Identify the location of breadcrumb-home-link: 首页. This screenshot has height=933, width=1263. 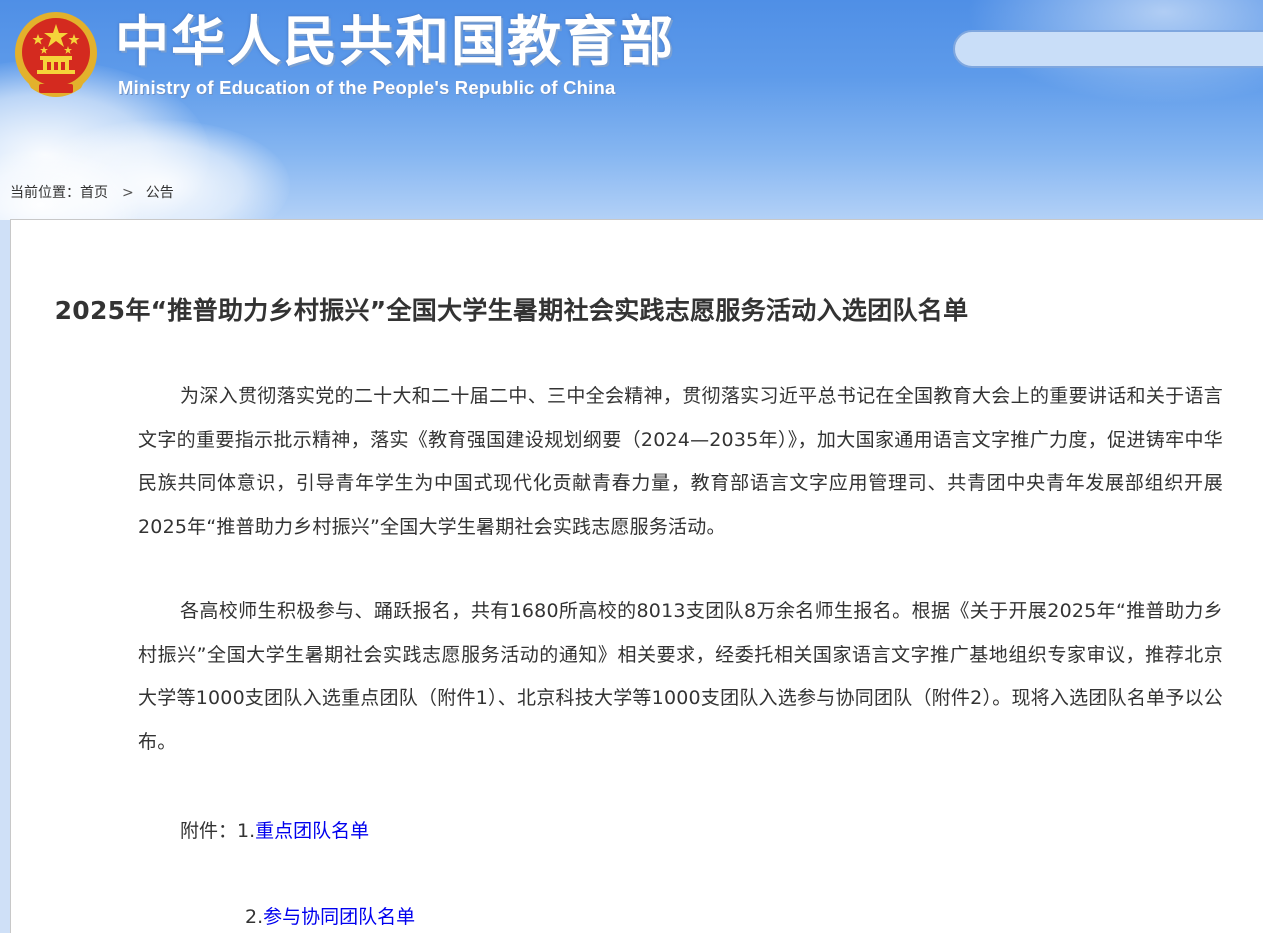
(94, 193).